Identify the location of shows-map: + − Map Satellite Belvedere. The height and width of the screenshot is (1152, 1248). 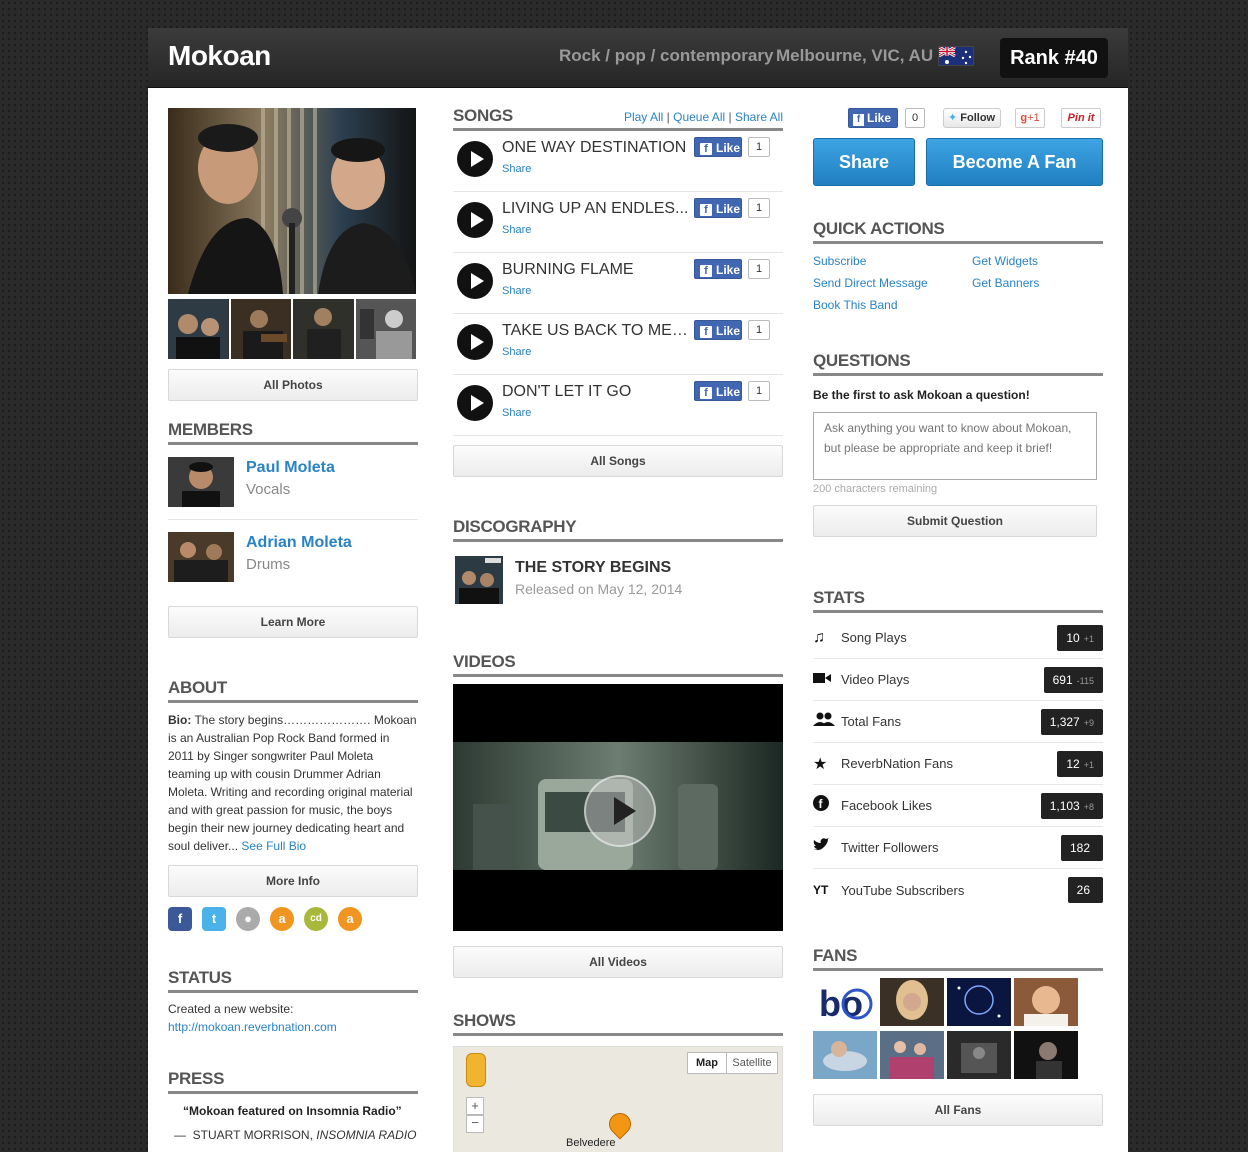
(618, 1099).